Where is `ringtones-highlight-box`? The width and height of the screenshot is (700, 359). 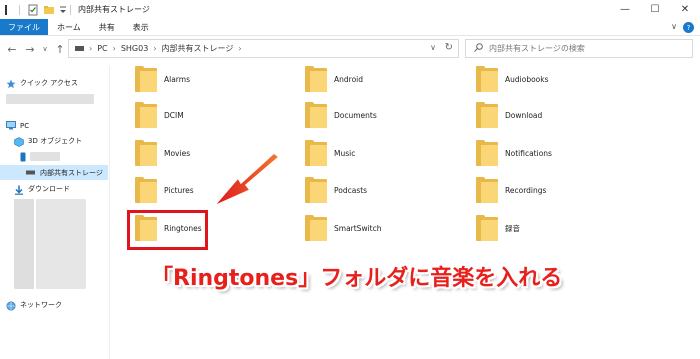
ringtones-highlight-box is located at coordinates (167, 230).